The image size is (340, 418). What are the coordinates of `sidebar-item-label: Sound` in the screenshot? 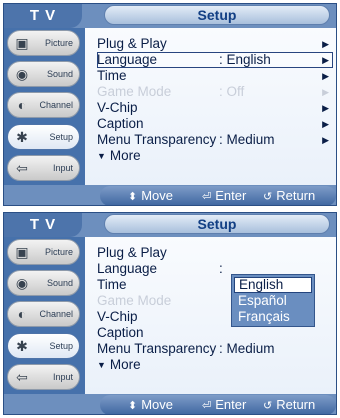 It's located at (59, 283).